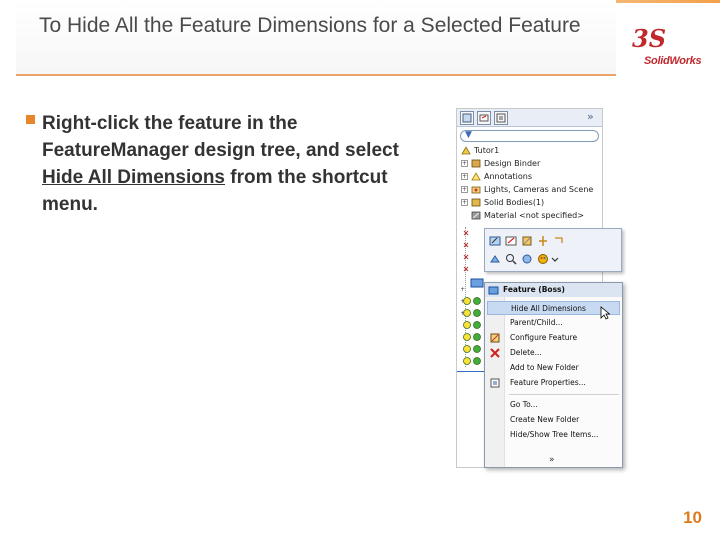 This screenshot has height=540, width=720. What do you see at coordinates (649, 38) in the screenshot?
I see `logo-mark: 3S` at bounding box center [649, 38].